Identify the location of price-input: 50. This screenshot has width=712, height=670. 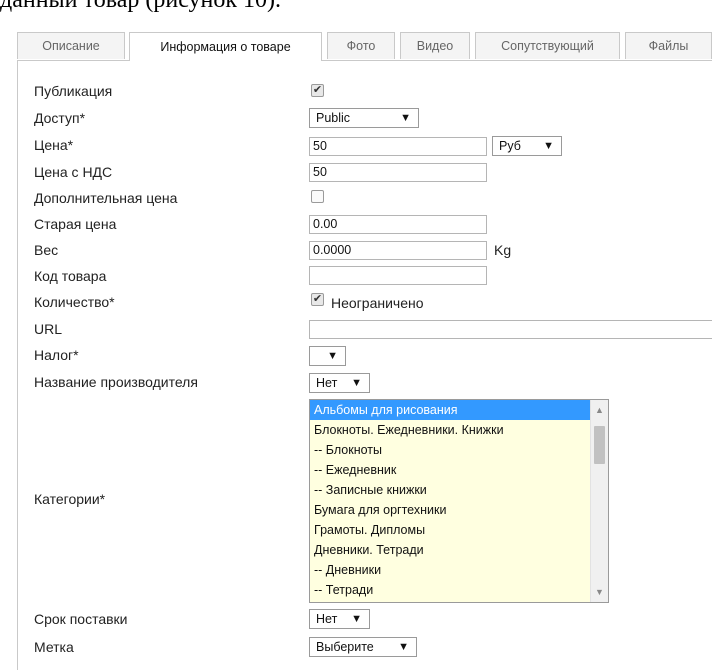
(398, 146).